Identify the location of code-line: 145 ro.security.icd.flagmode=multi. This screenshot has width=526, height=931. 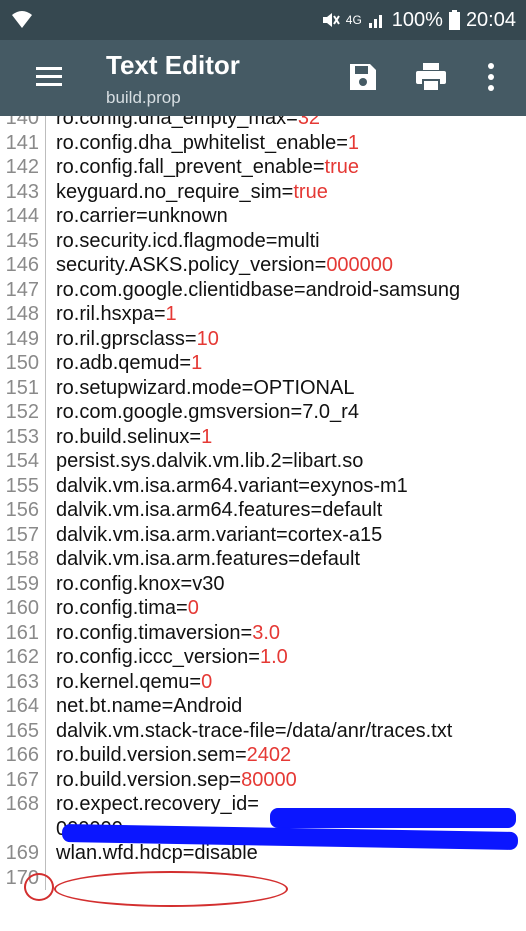
(263, 240).